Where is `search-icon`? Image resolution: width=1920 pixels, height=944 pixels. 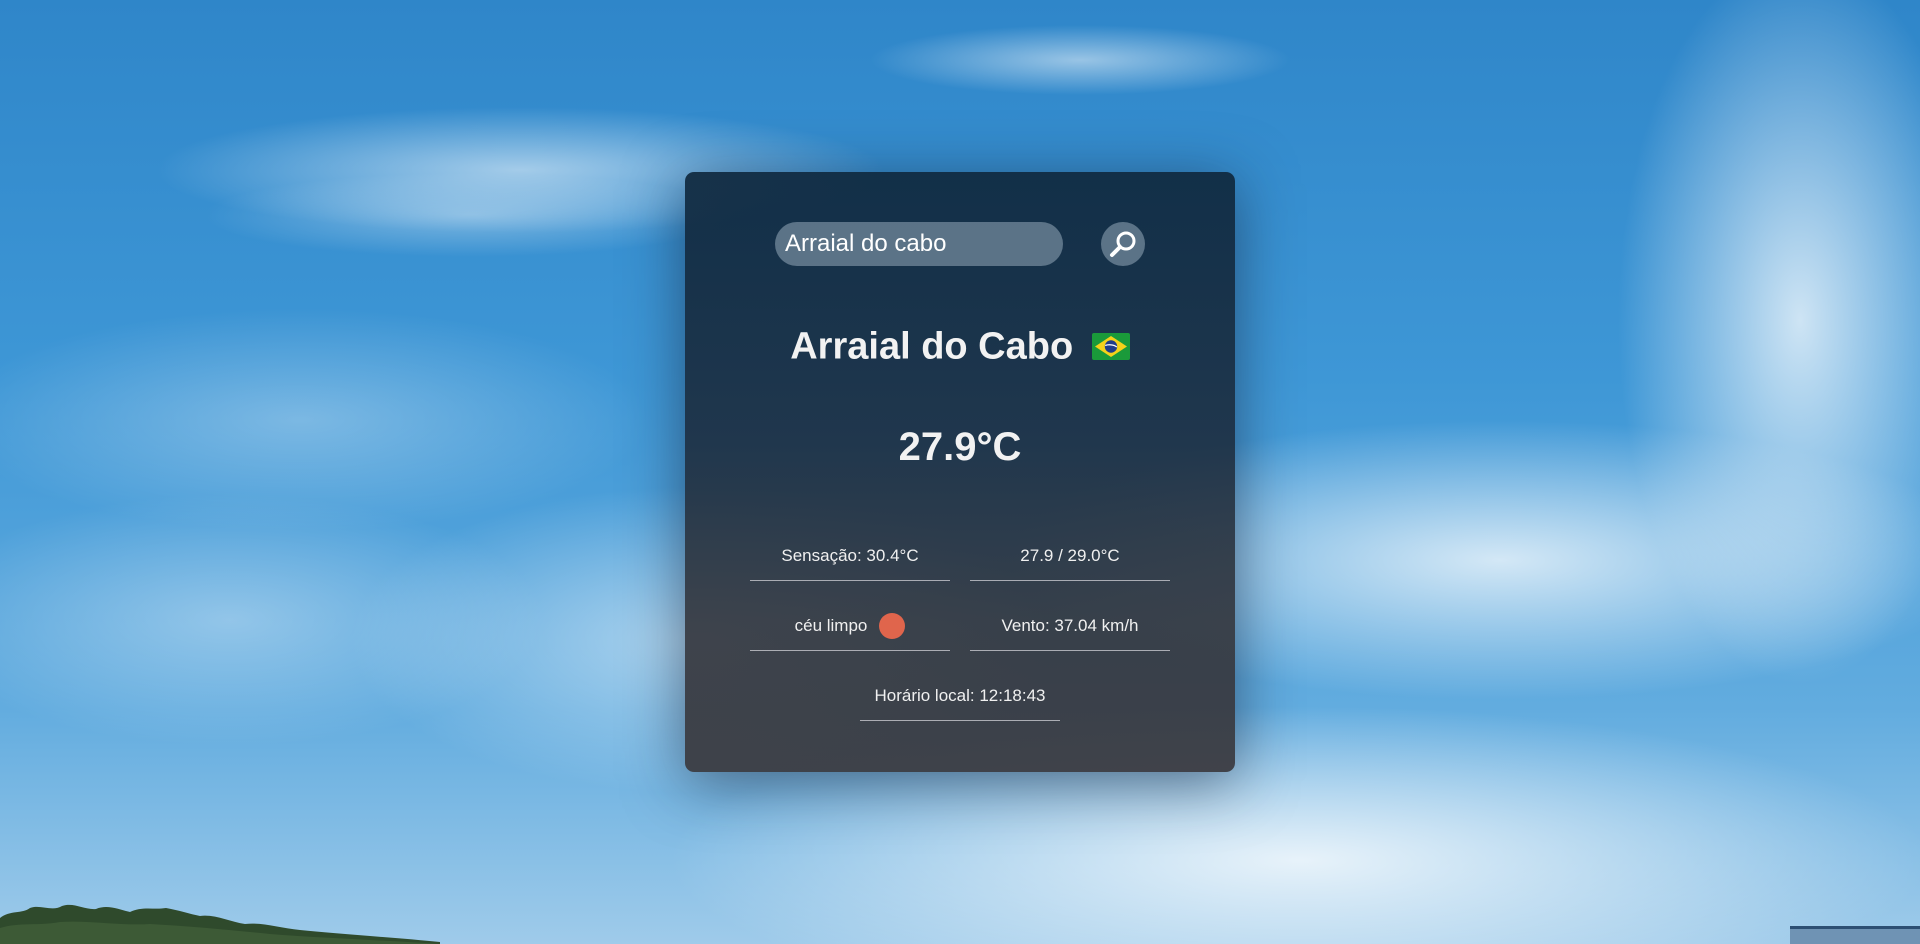
search-icon is located at coordinates (1123, 244).